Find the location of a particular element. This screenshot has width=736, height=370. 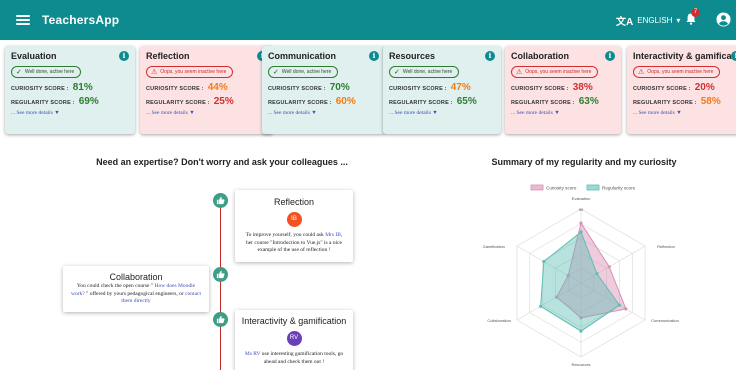

legend-label: Curiosity score is located at coordinates (561, 188).